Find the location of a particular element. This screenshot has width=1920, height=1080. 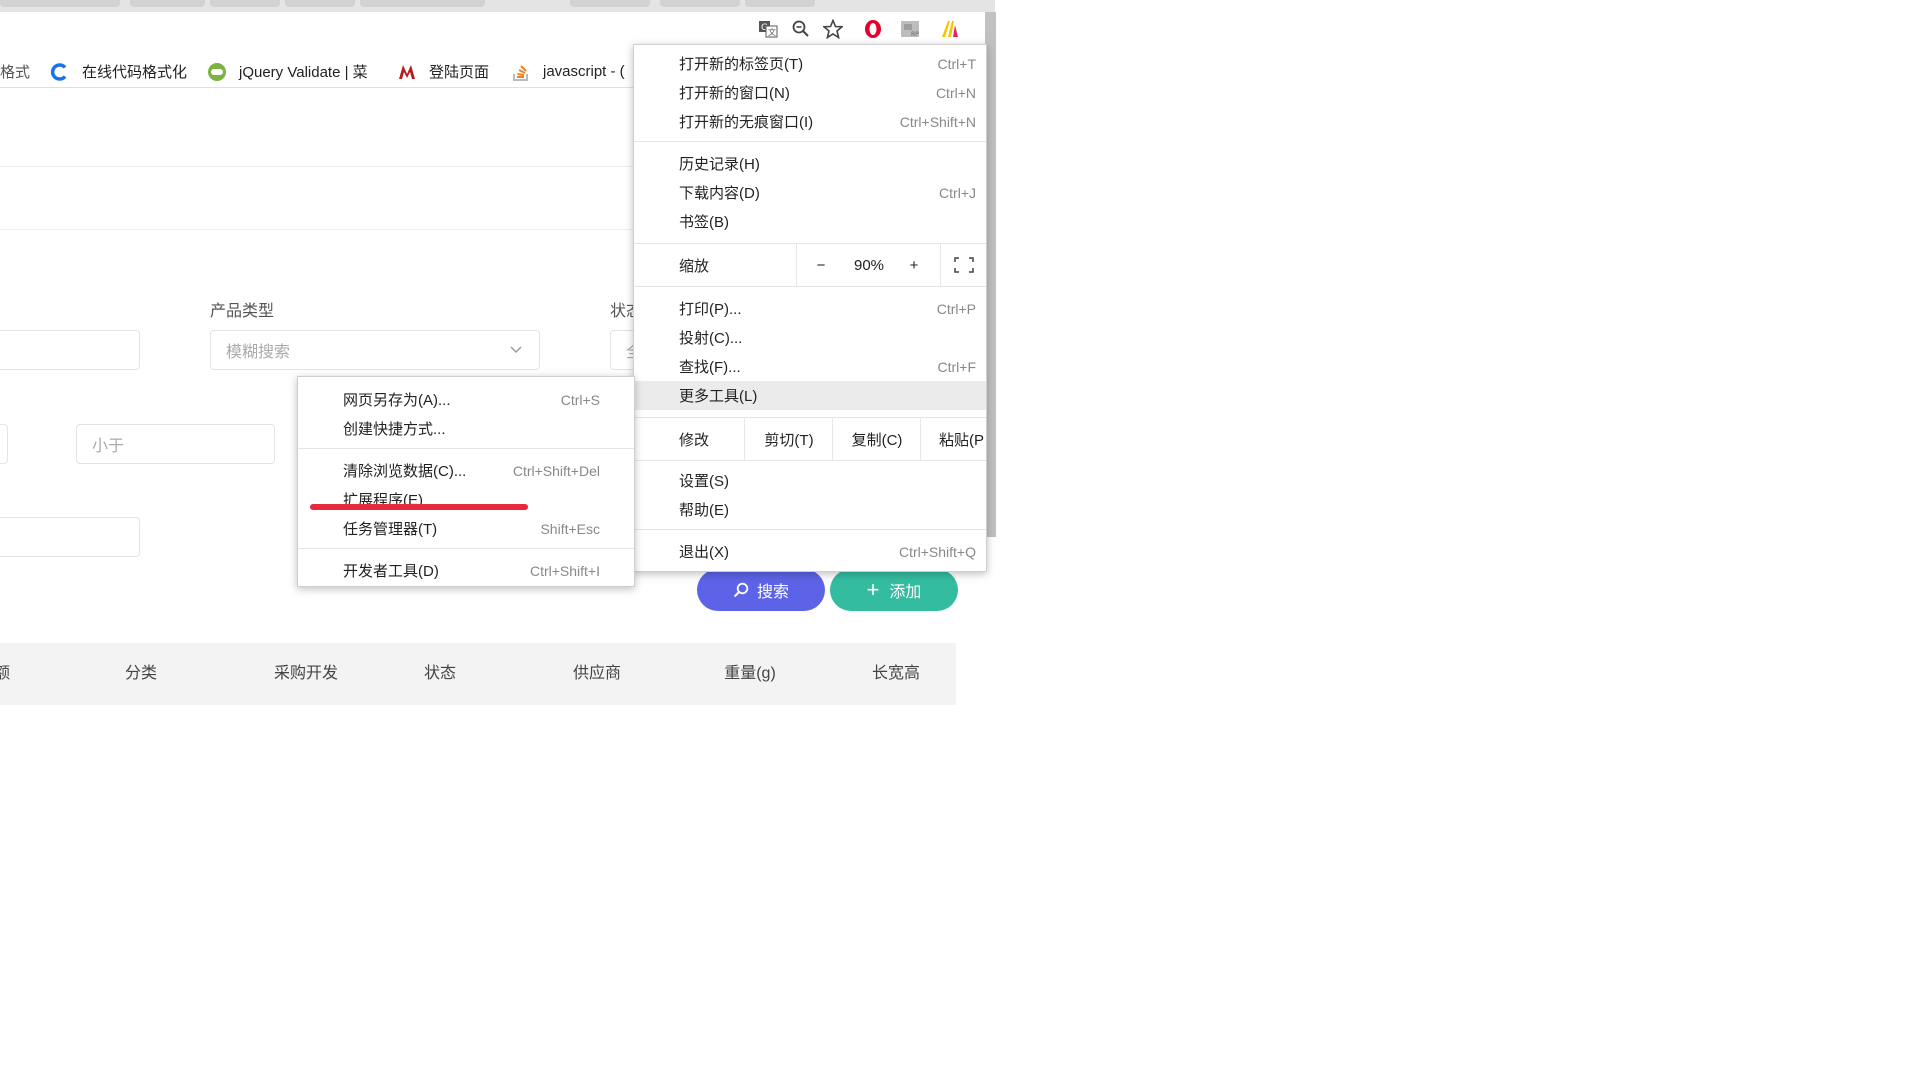

bookmark-item: 在线代码格式化 is located at coordinates (118, 71).